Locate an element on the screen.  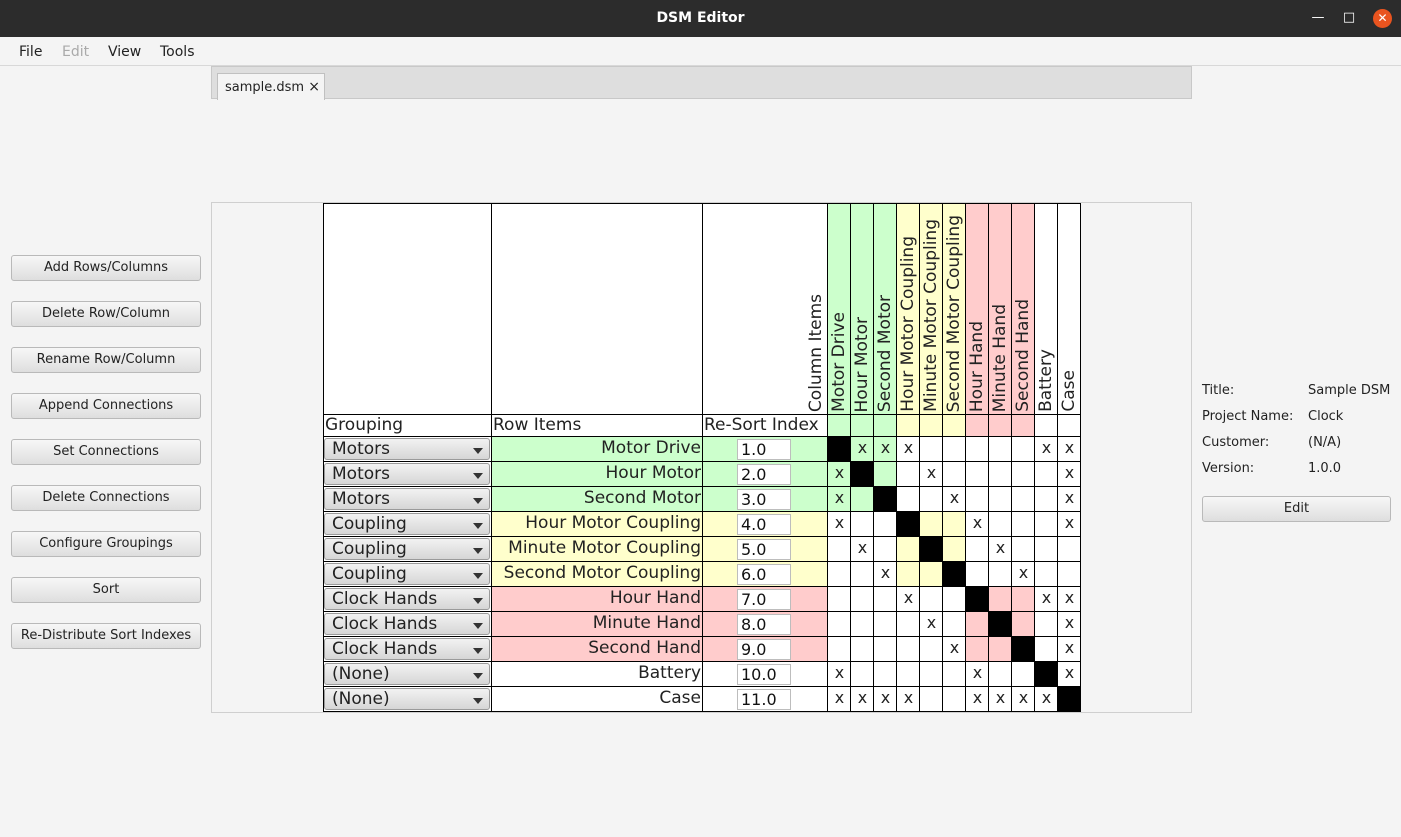
menu-view: View is located at coordinates (124, 52).